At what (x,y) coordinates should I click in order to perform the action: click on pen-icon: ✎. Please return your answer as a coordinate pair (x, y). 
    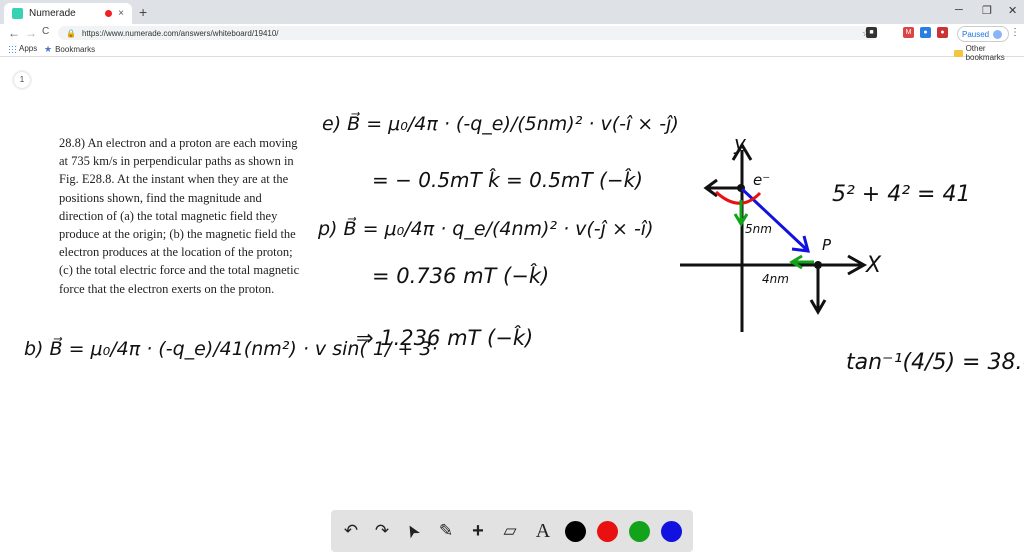
    Looking at the image, I should click on (446, 531).